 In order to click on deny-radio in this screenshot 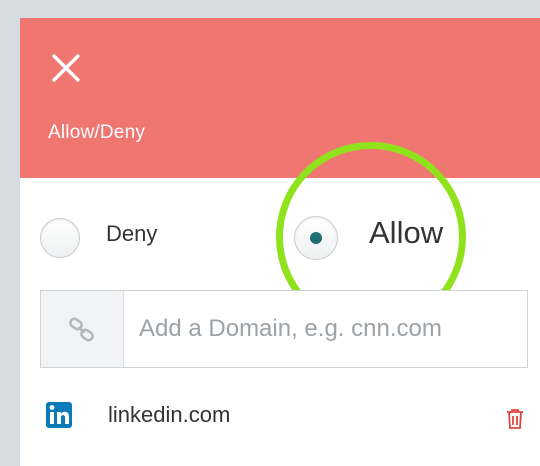, I will do `click(60, 238)`.